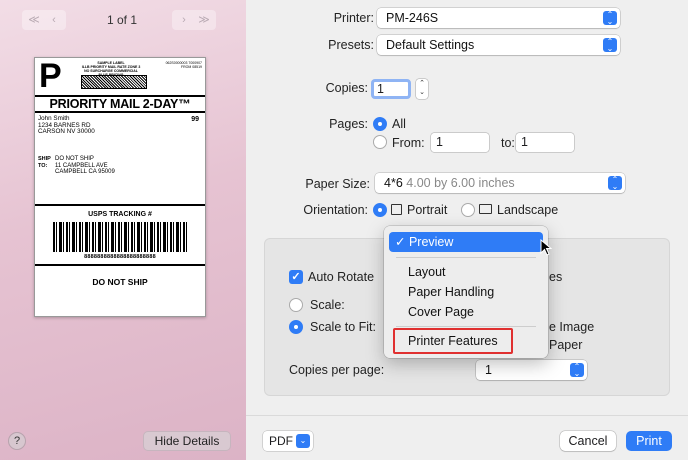 The image size is (688, 460). I want to click on pages-from-label: From:, so click(408, 143).